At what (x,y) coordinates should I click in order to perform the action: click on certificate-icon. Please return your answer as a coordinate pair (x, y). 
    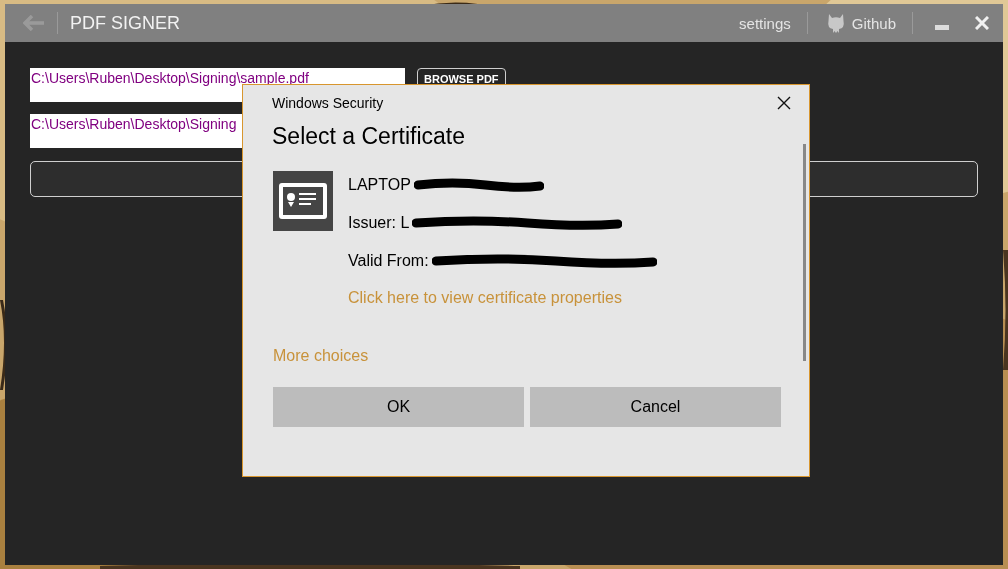
    Looking at the image, I should click on (303, 201).